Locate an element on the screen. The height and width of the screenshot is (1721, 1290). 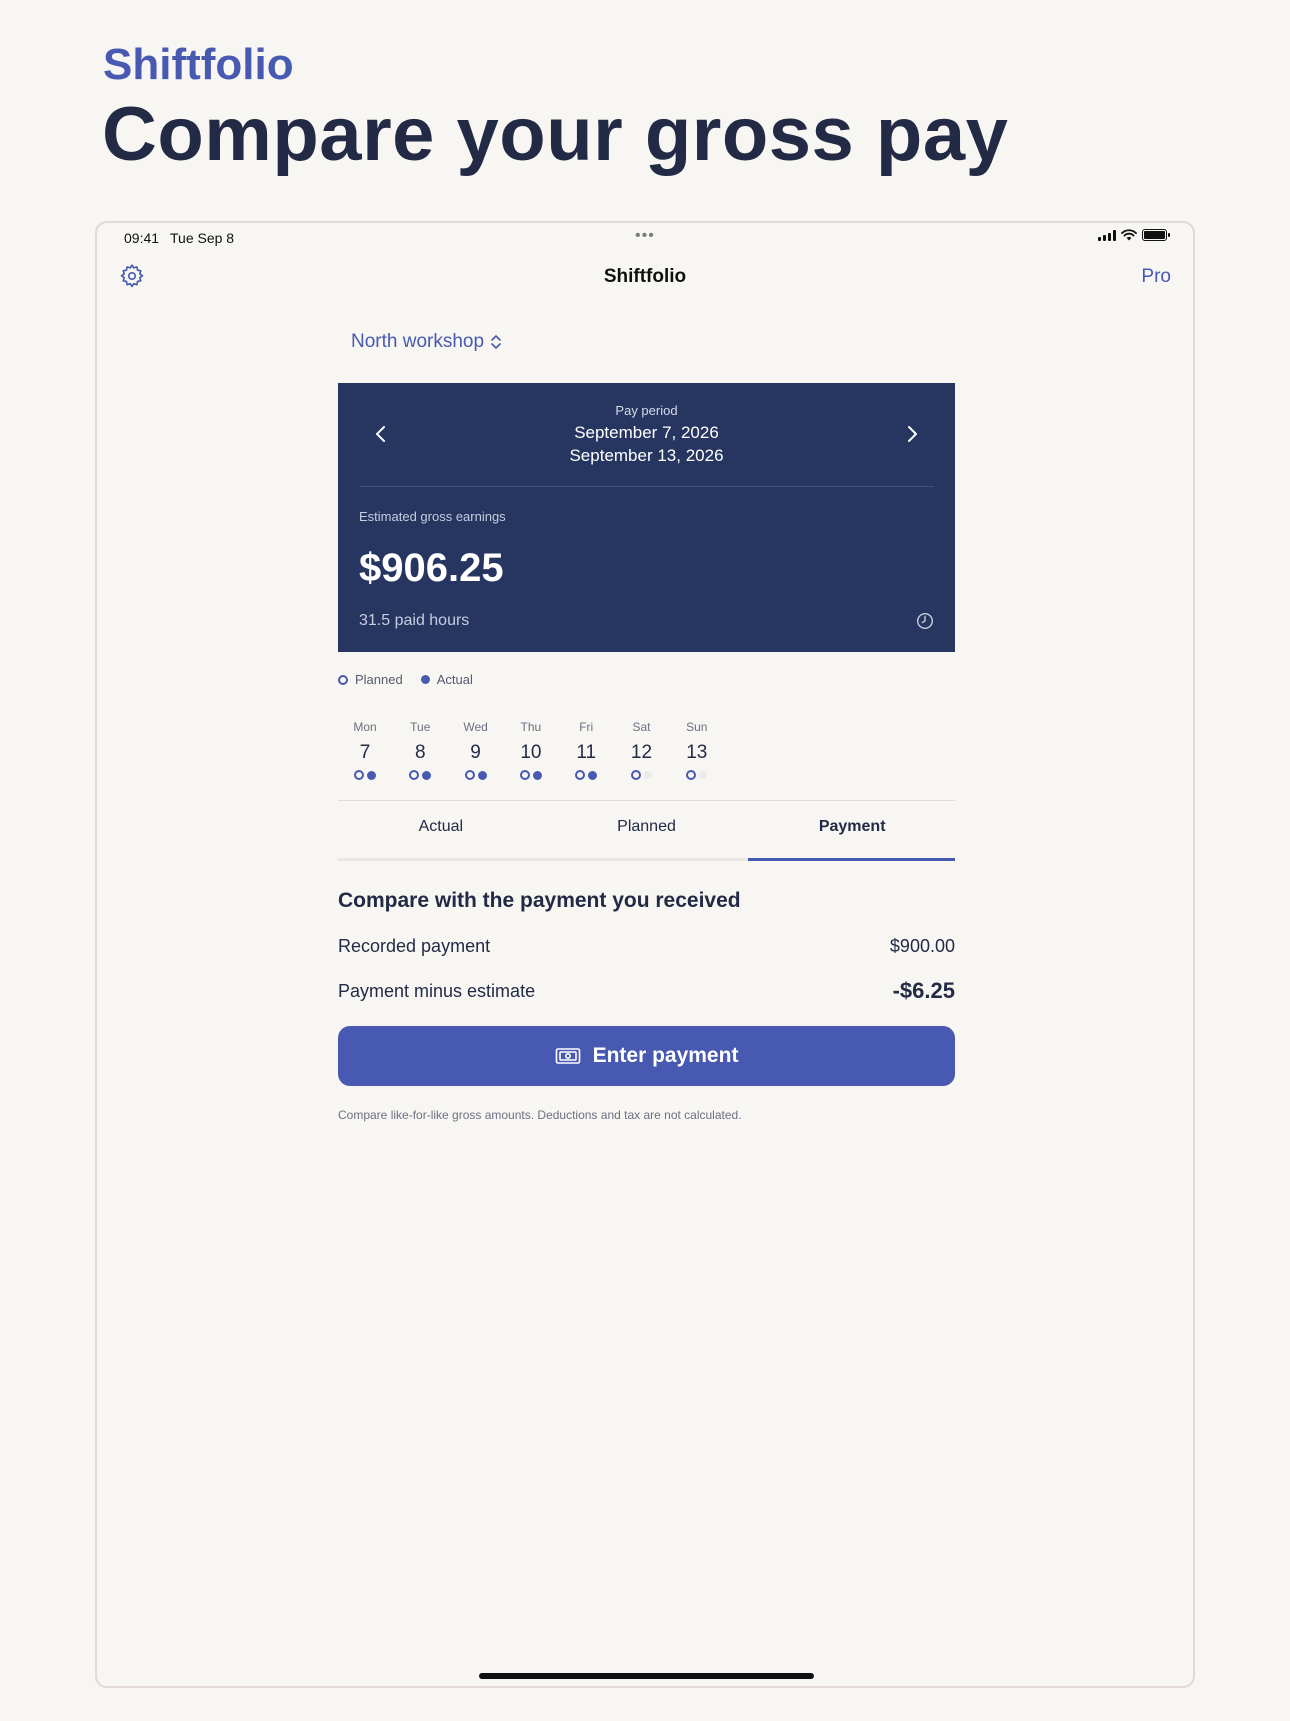
pro-button: Pro is located at coordinates (1156, 277).